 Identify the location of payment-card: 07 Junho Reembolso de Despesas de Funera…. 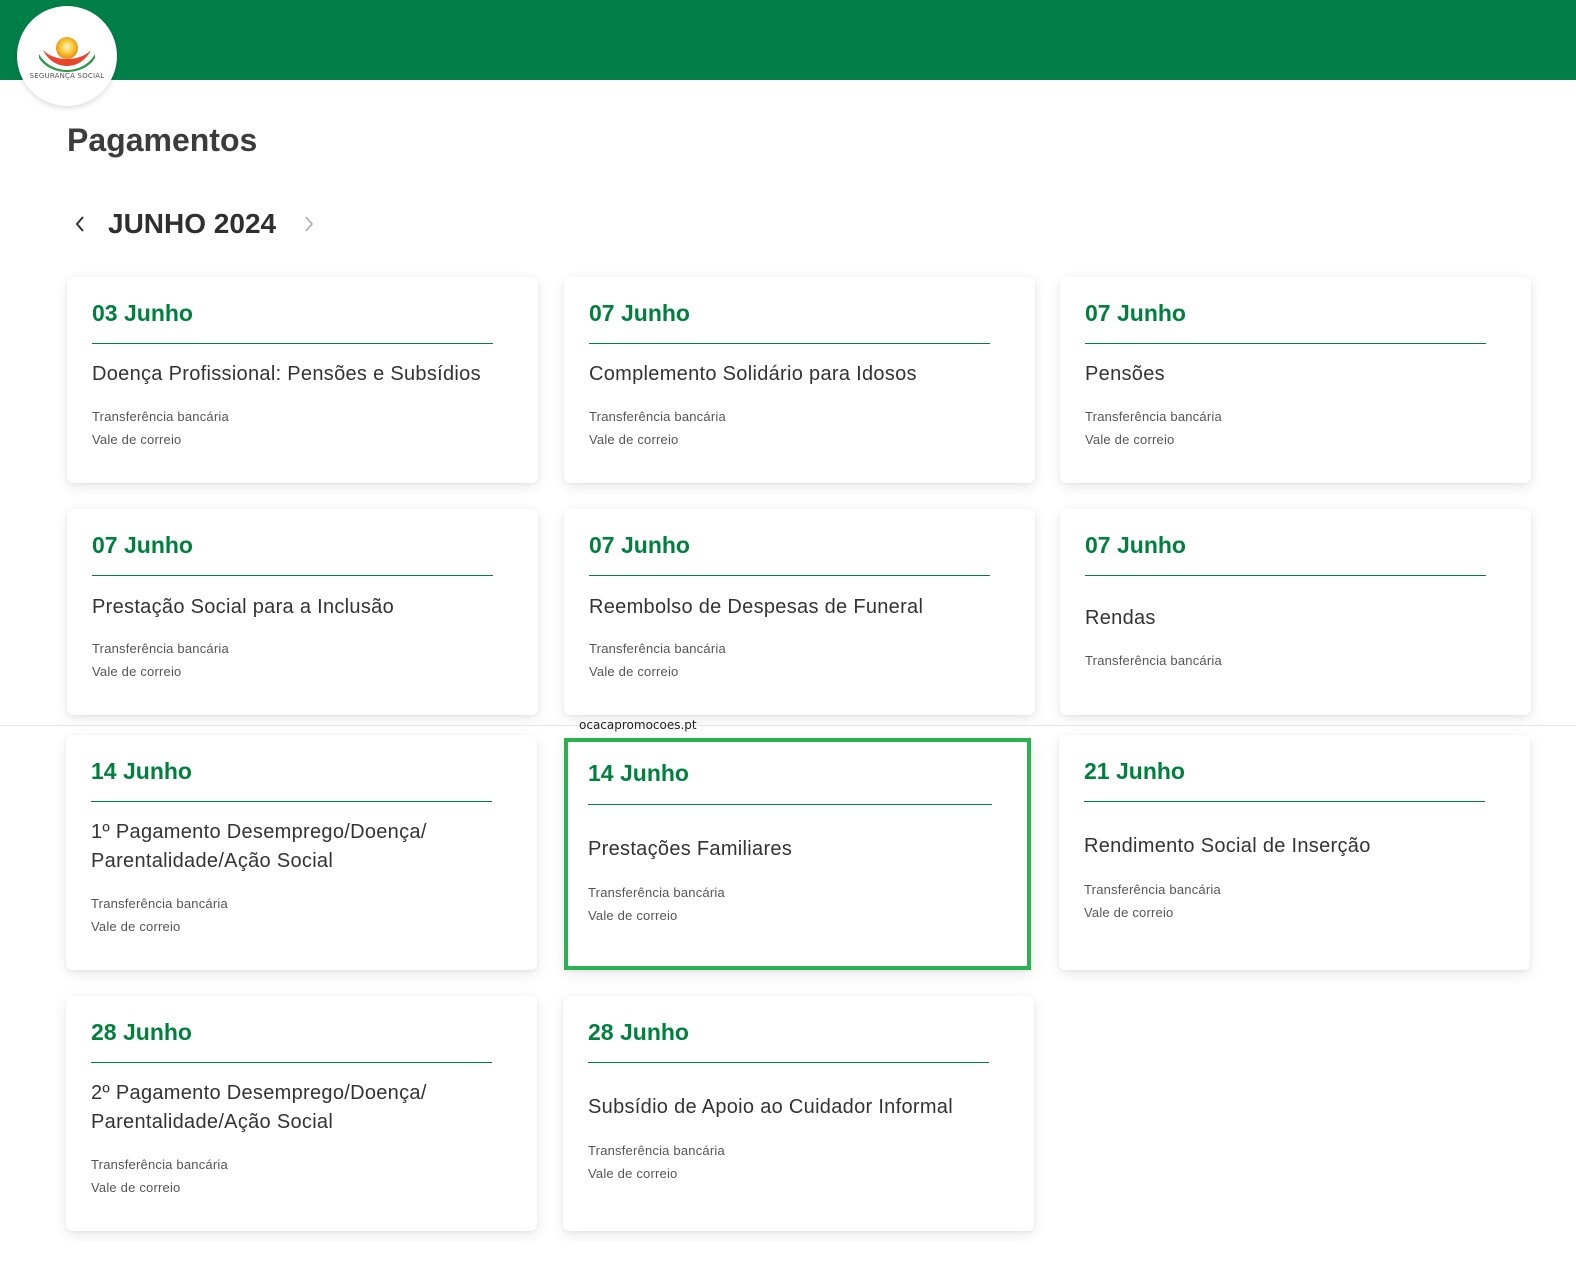
(799, 612).